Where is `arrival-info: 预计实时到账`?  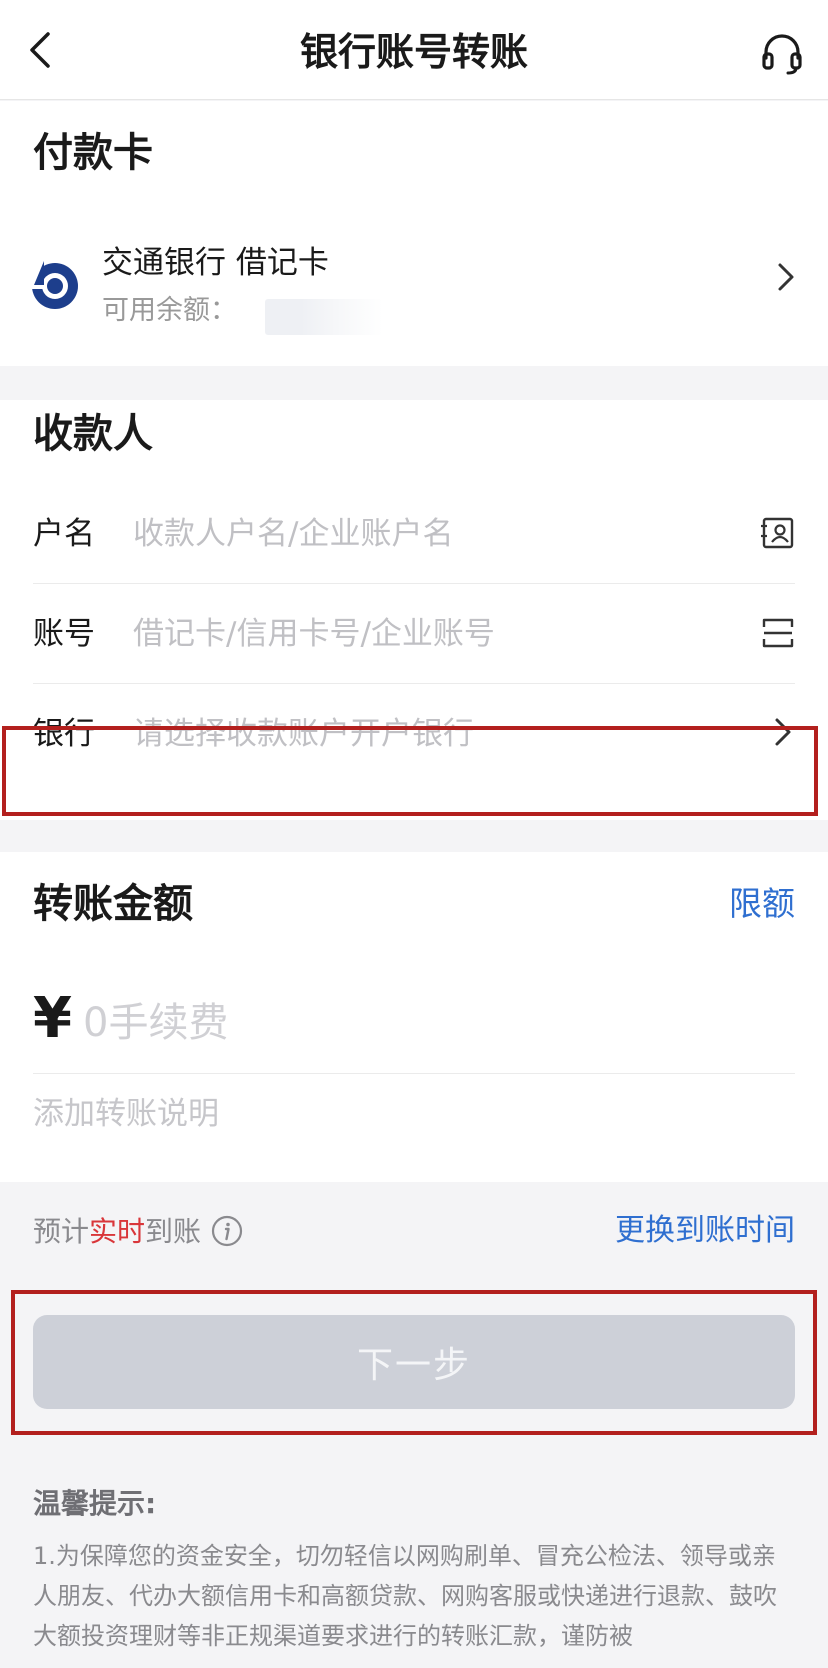 arrival-info: 预计实时到账 is located at coordinates (117, 1232).